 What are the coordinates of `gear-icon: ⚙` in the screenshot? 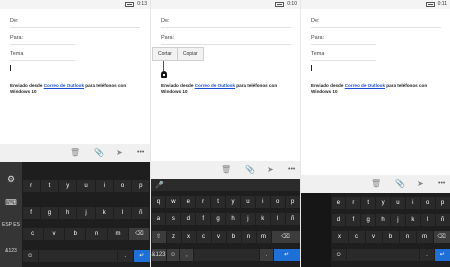 It's located at (11, 179).